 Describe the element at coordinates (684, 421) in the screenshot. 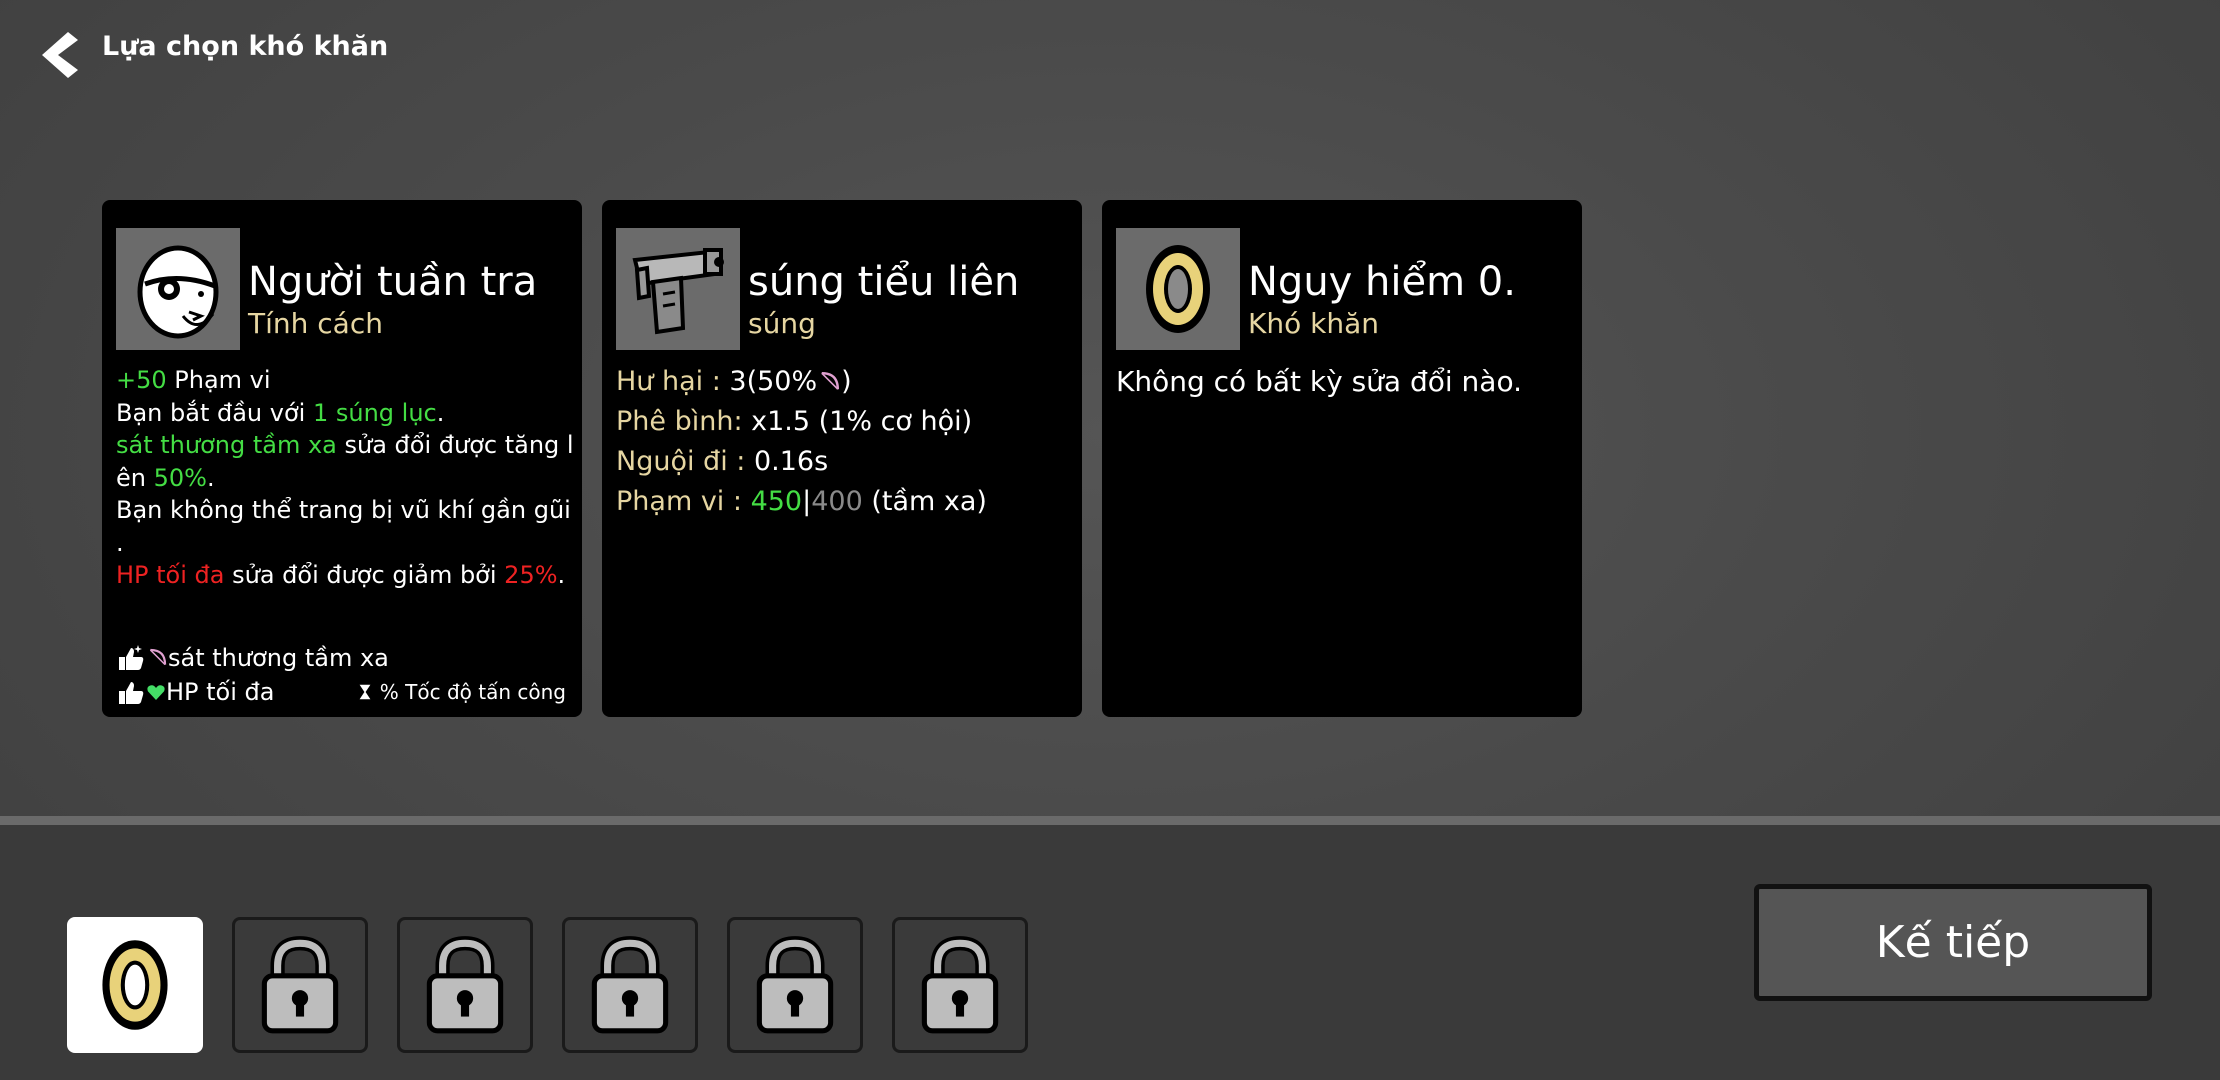

I see `stat-label: Phê bình:` at that location.